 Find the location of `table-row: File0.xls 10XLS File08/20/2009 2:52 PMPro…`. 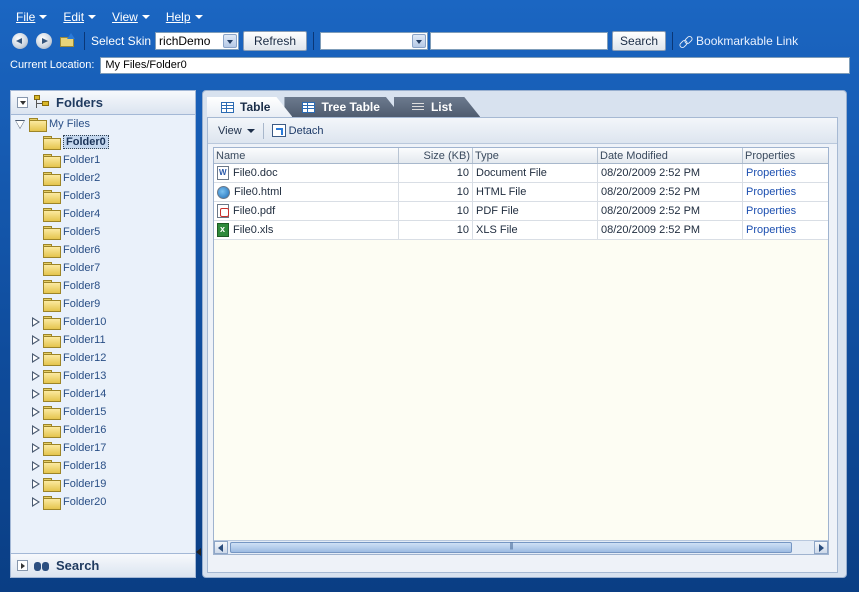

table-row: File0.xls 10XLS File08/20/2009 2:52 PMPro… is located at coordinates (521, 230).